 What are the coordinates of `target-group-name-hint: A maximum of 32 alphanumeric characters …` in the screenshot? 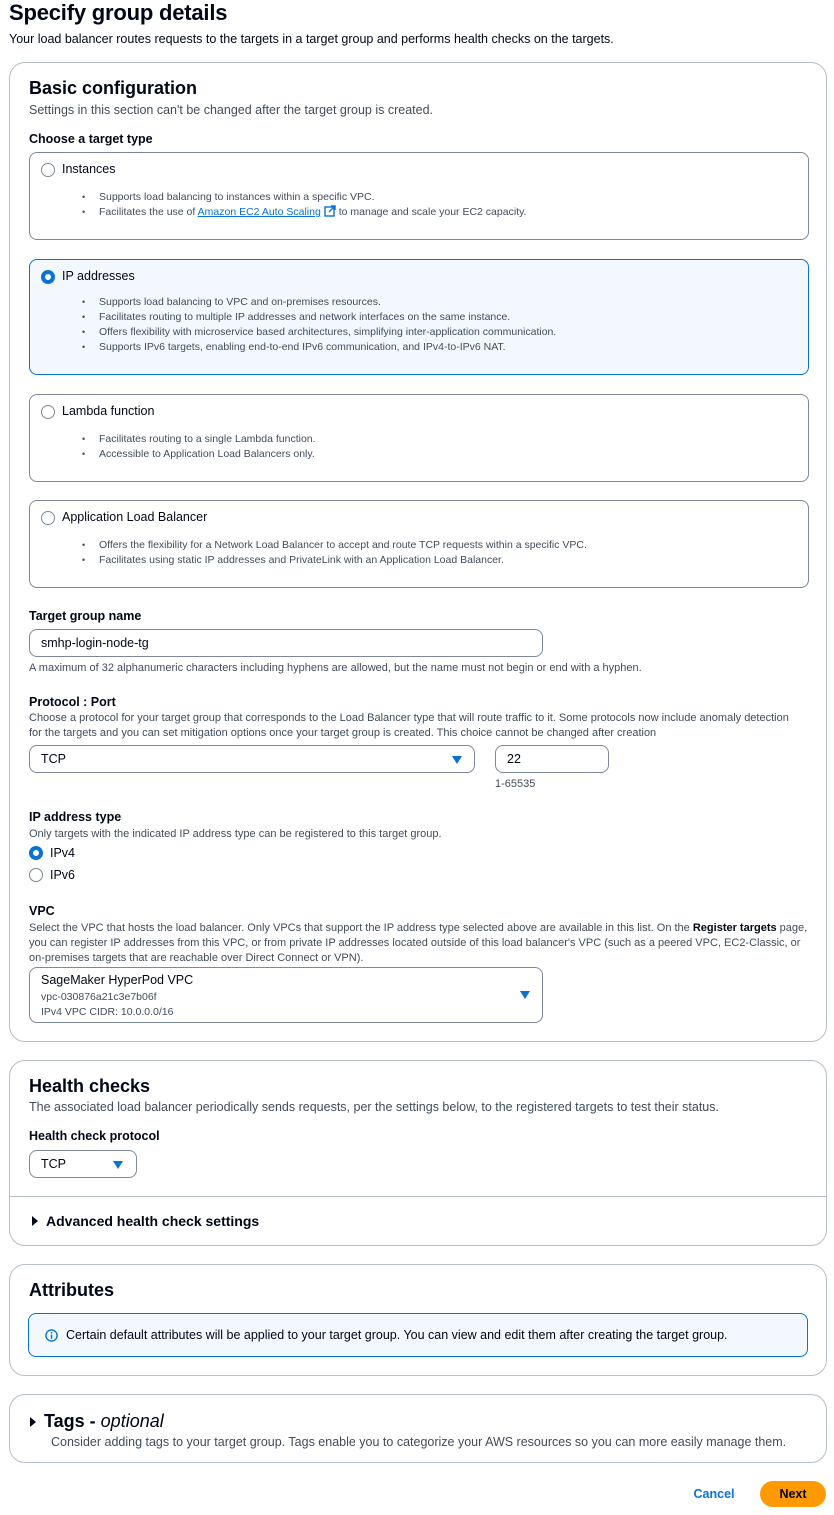 It's located at (335, 668).